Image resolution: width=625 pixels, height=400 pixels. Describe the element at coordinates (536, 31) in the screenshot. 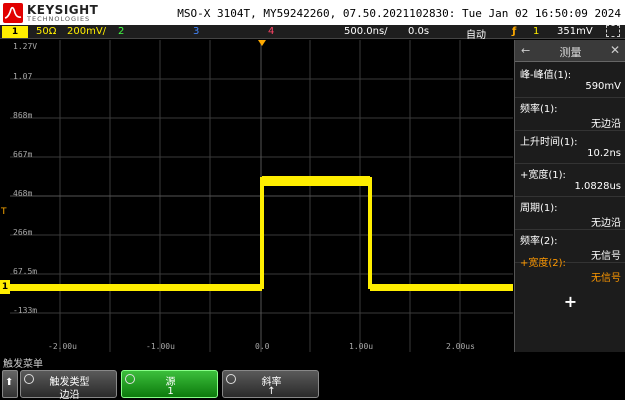

I see `trigger-source: 1` at that location.